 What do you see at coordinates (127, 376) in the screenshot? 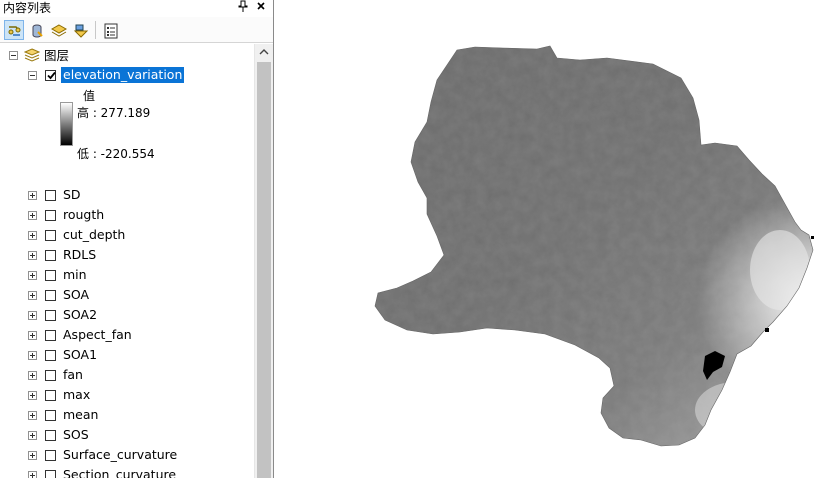
I see `layer-row: fan` at bounding box center [127, 376].